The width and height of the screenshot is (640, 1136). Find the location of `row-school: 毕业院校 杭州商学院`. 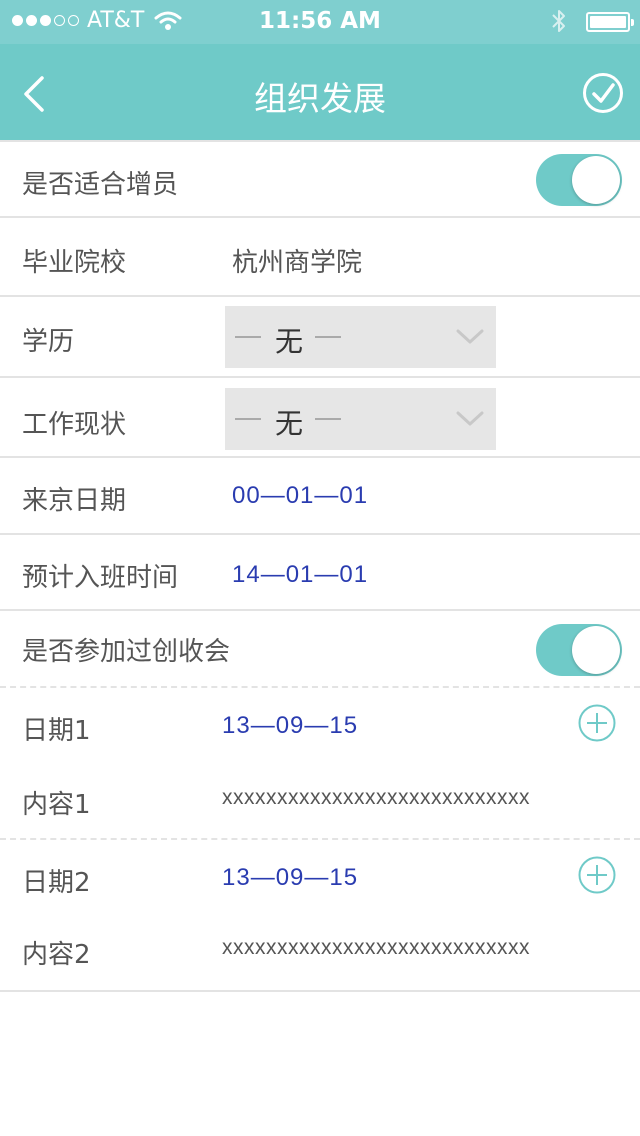

row-school: 毕业院校 杭州商学院 is located at coordinates (320, 257).